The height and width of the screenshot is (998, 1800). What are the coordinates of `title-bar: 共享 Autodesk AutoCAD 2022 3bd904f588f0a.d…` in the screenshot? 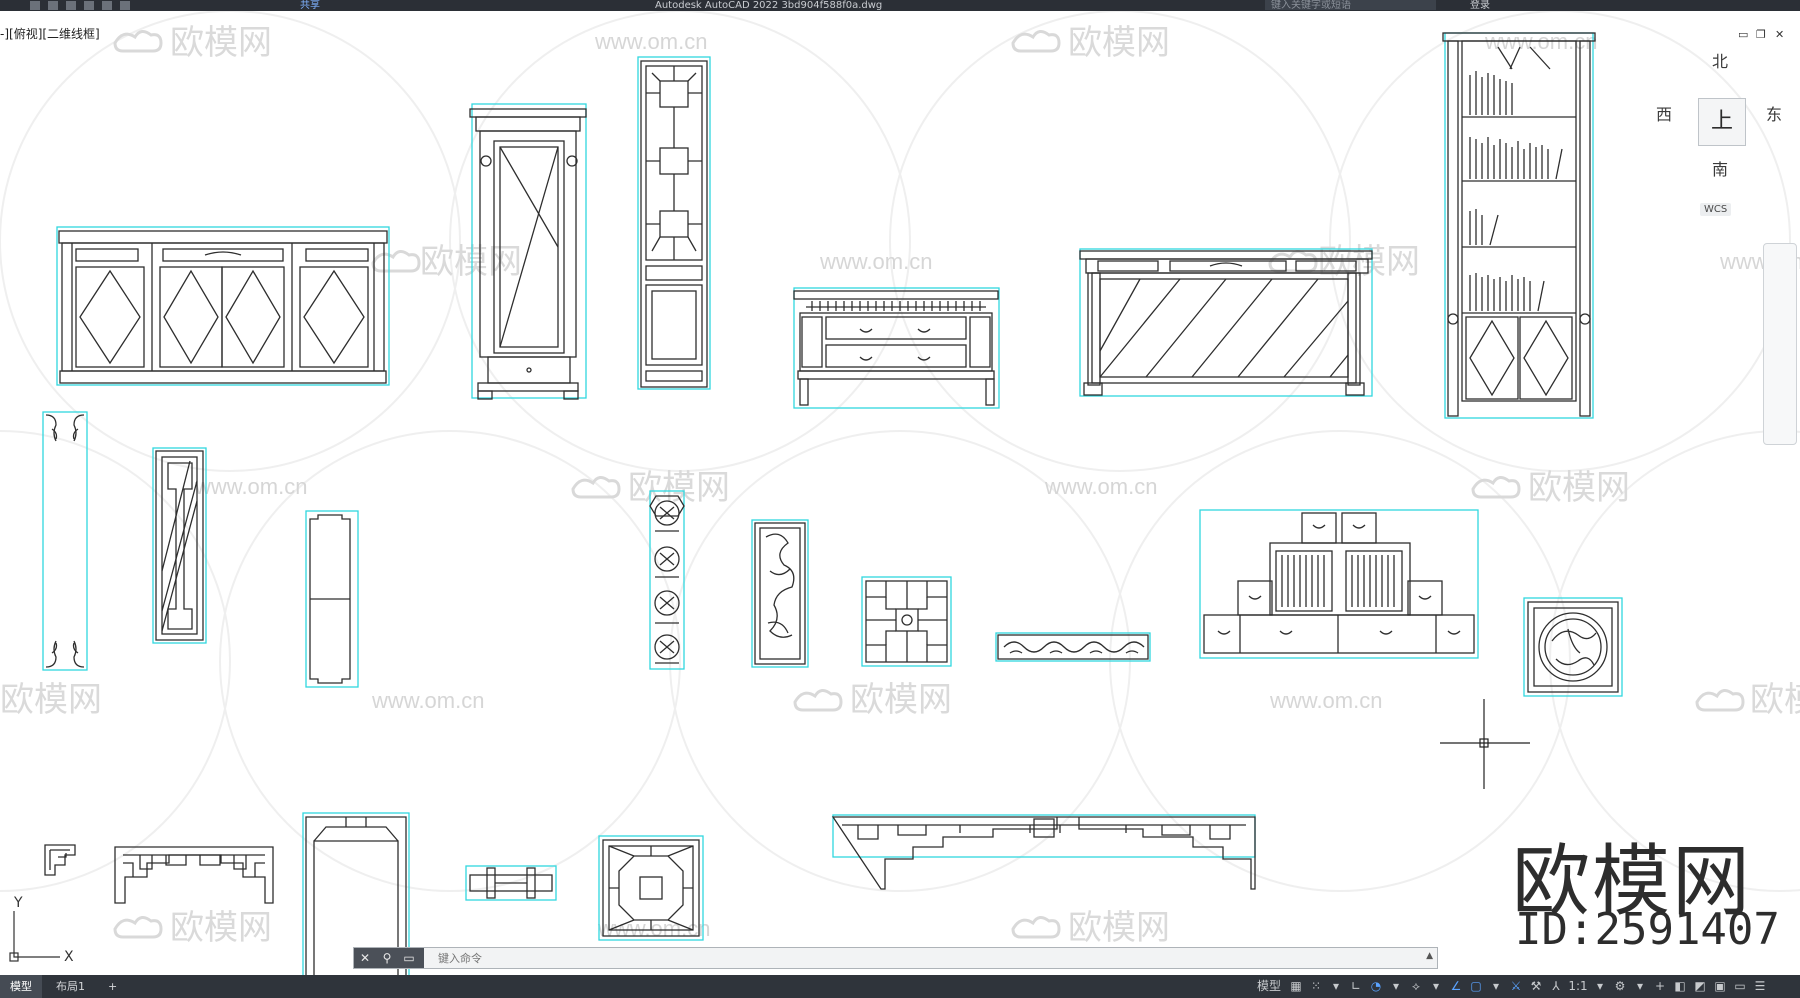 It's located at (900, 5).